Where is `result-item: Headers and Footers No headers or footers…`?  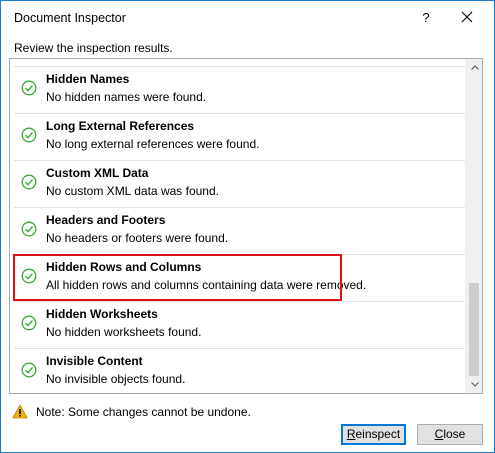 result-item: Headers and Footers No headers or footers… is located at coordinates (237, 230).